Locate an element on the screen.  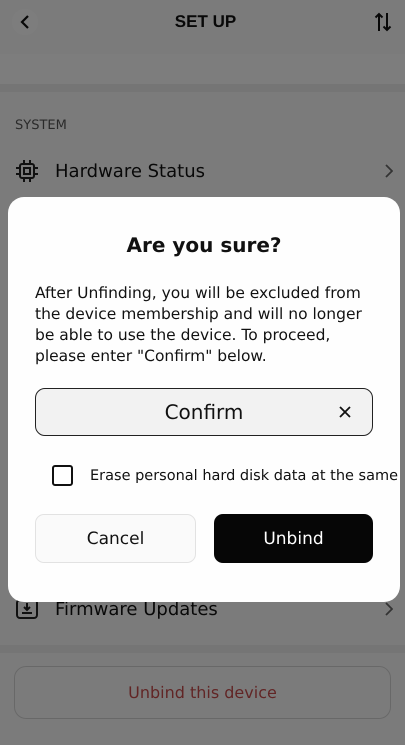
settings-row: Hardware Status is located at coordinates (202, 171).